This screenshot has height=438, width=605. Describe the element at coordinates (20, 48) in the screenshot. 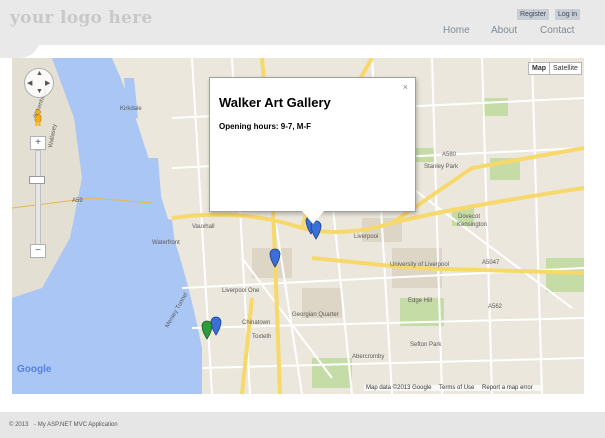

I see `logo-bump` at that location.